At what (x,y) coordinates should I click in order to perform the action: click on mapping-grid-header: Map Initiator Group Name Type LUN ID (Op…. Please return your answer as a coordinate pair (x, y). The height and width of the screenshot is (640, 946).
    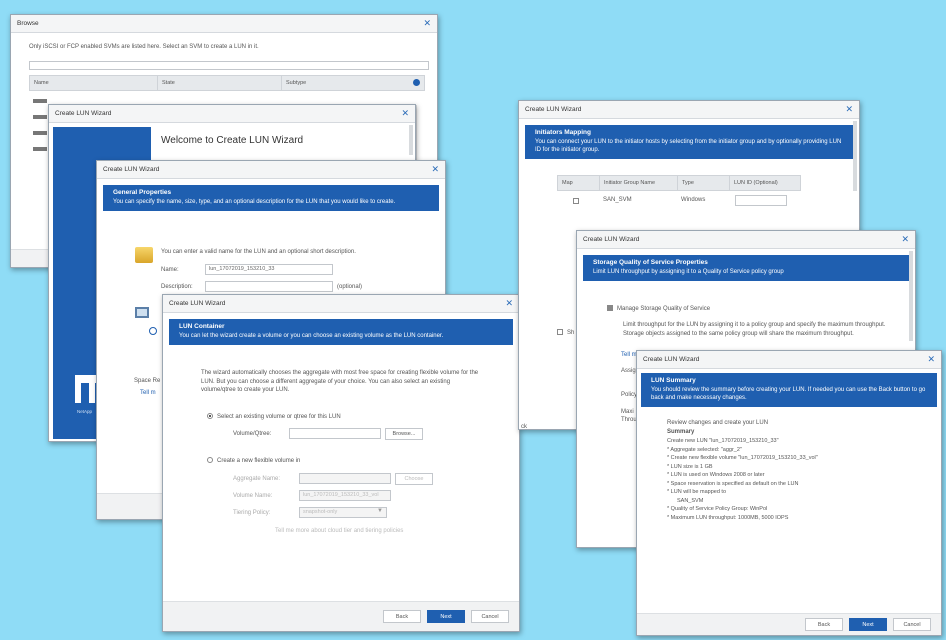
    Looking at the image, I should click on (679, 183).